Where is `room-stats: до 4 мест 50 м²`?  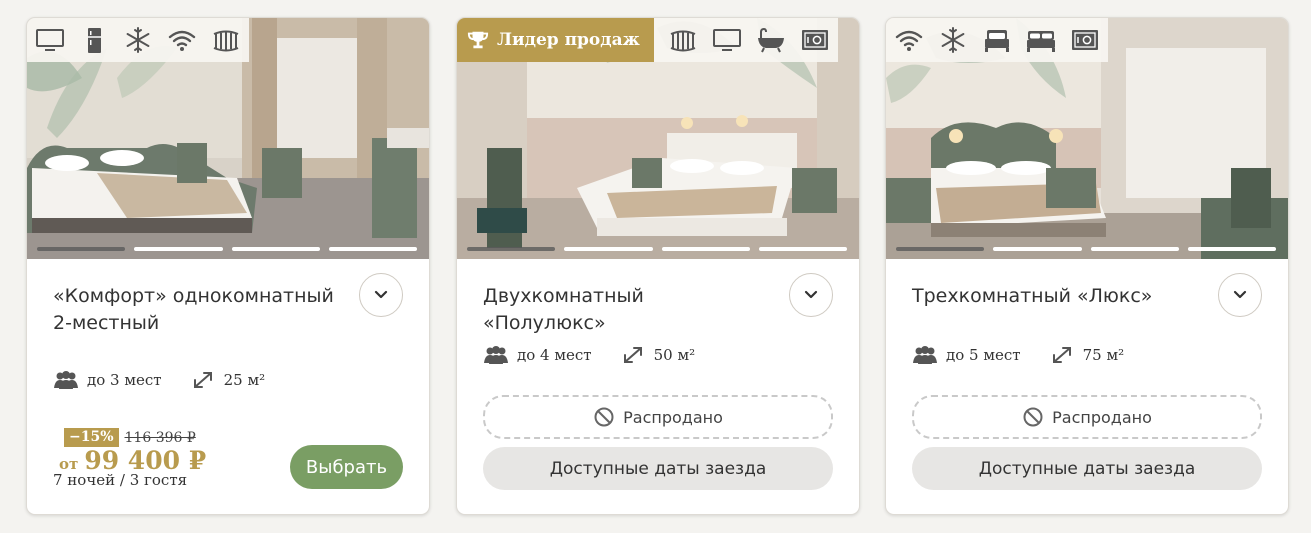 room-stats: до 4 мест 50 м² is located at coordinates (589, 355).